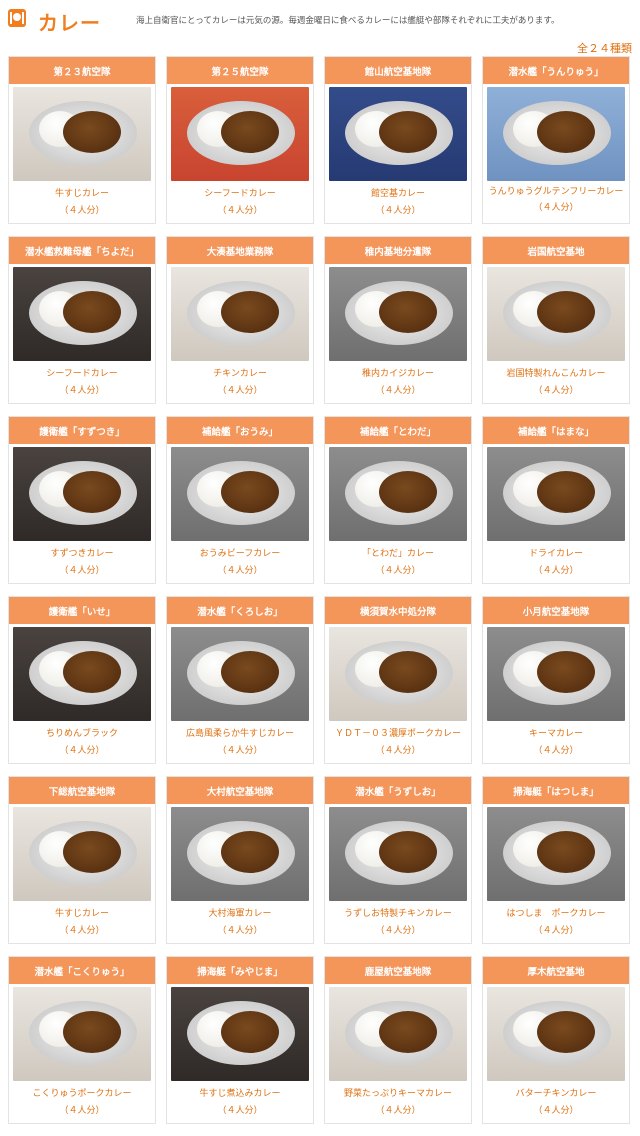 The height and width of the screenshot is (1136, 640). I want to click on recipe-card: 館山航空基地隊 館空基カレー （４人分）, so click(398, 140).